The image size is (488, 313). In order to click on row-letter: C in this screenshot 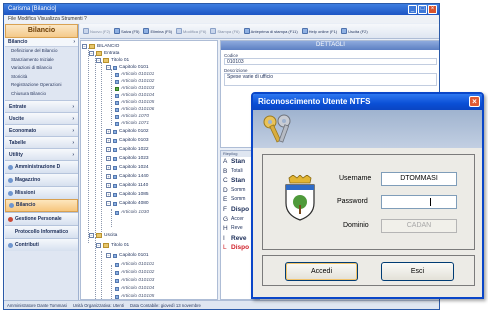, I will do `click(225, 181)`.